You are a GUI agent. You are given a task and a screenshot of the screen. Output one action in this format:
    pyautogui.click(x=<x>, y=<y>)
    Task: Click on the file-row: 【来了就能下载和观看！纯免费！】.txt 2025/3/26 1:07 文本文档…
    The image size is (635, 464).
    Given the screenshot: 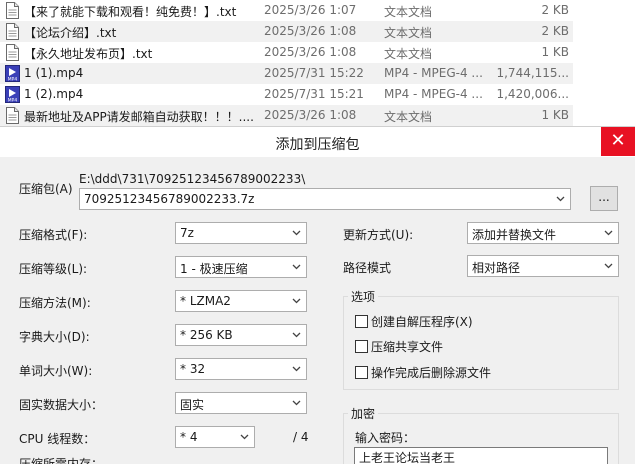 What is the action you would take?
    pyautogui.click(x=286, y=10)
    